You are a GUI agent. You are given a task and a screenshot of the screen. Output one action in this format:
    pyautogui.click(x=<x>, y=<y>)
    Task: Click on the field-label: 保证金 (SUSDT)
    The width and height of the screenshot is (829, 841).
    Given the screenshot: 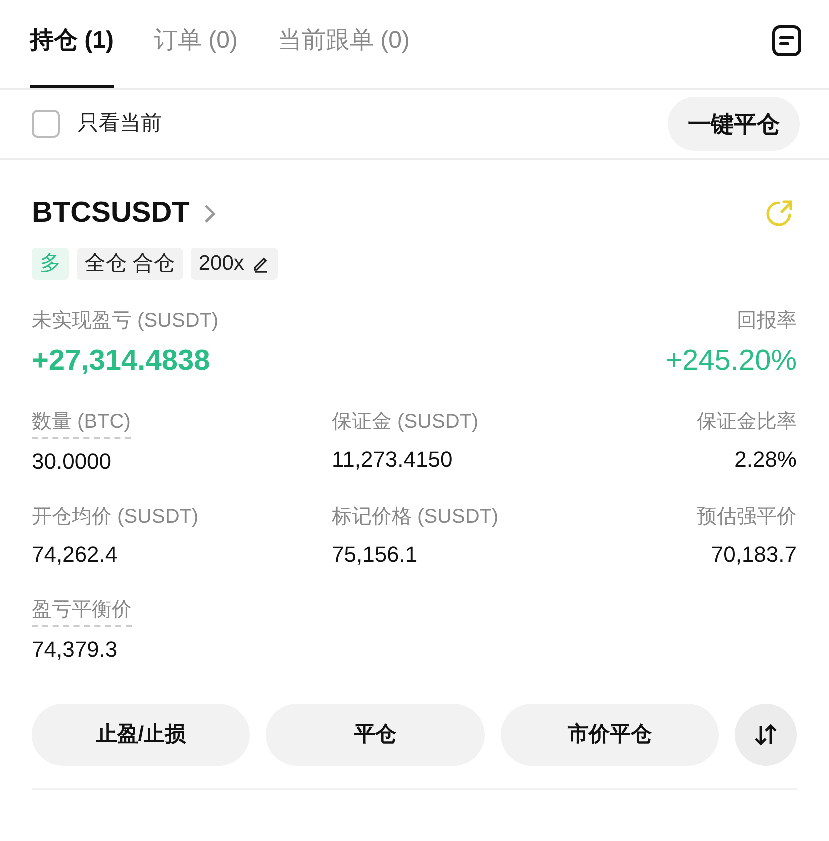 What is the action you would take?
    pyautogui.click(x=405, y=422)
    